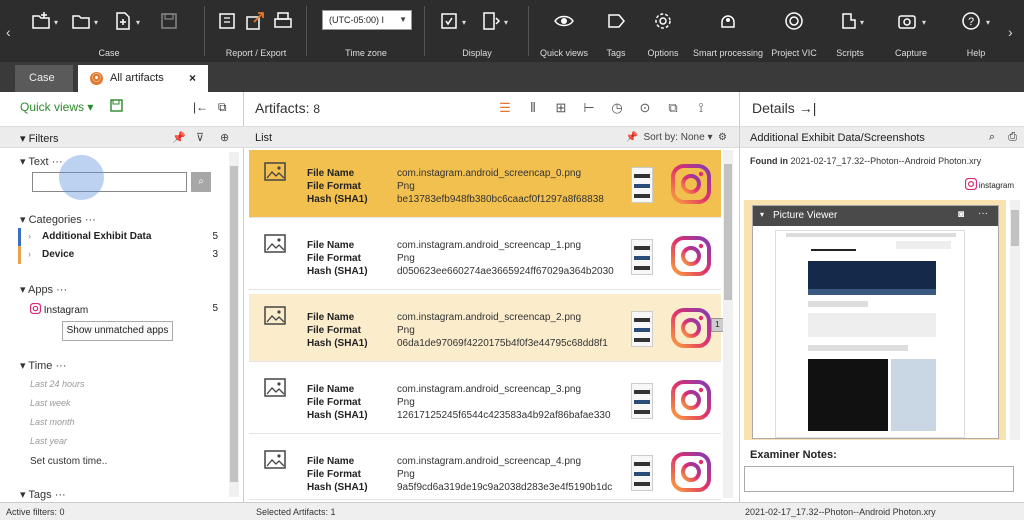  I want to click on more-icon: ···, so click(983, 213).